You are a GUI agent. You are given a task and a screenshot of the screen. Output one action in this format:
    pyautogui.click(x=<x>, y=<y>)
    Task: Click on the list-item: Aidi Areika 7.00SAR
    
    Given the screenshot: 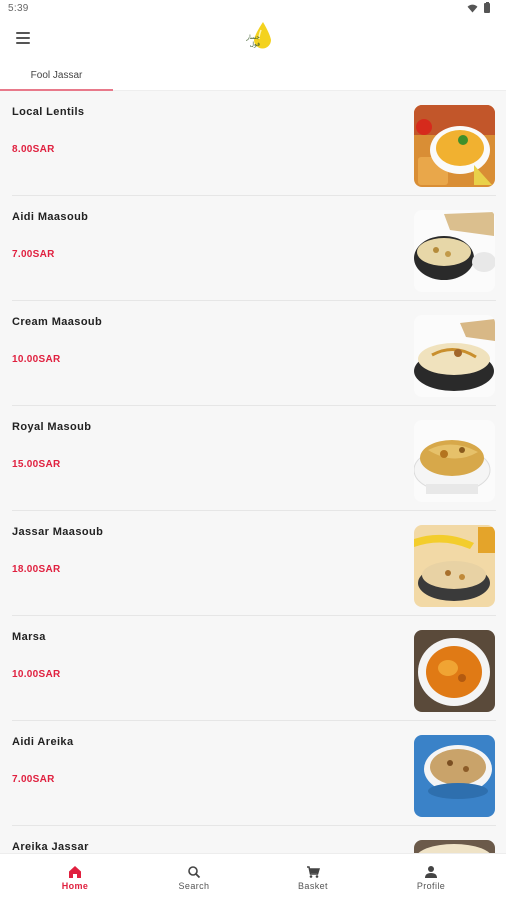 What is the action you would take?
    pyautogui.click(x=253, y=773)
    